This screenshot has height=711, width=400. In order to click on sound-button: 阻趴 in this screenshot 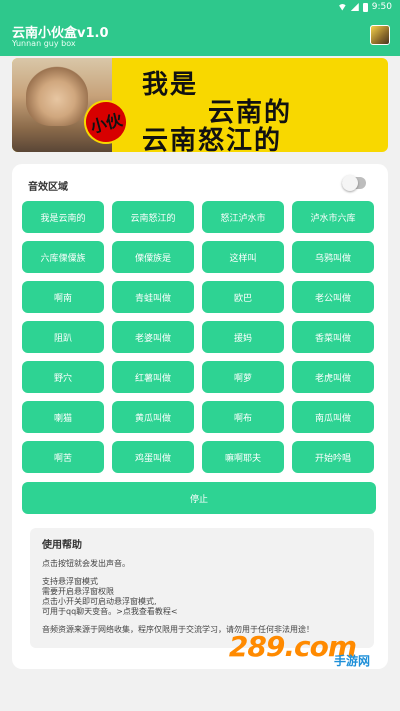, I will do `click(63, 337)`.